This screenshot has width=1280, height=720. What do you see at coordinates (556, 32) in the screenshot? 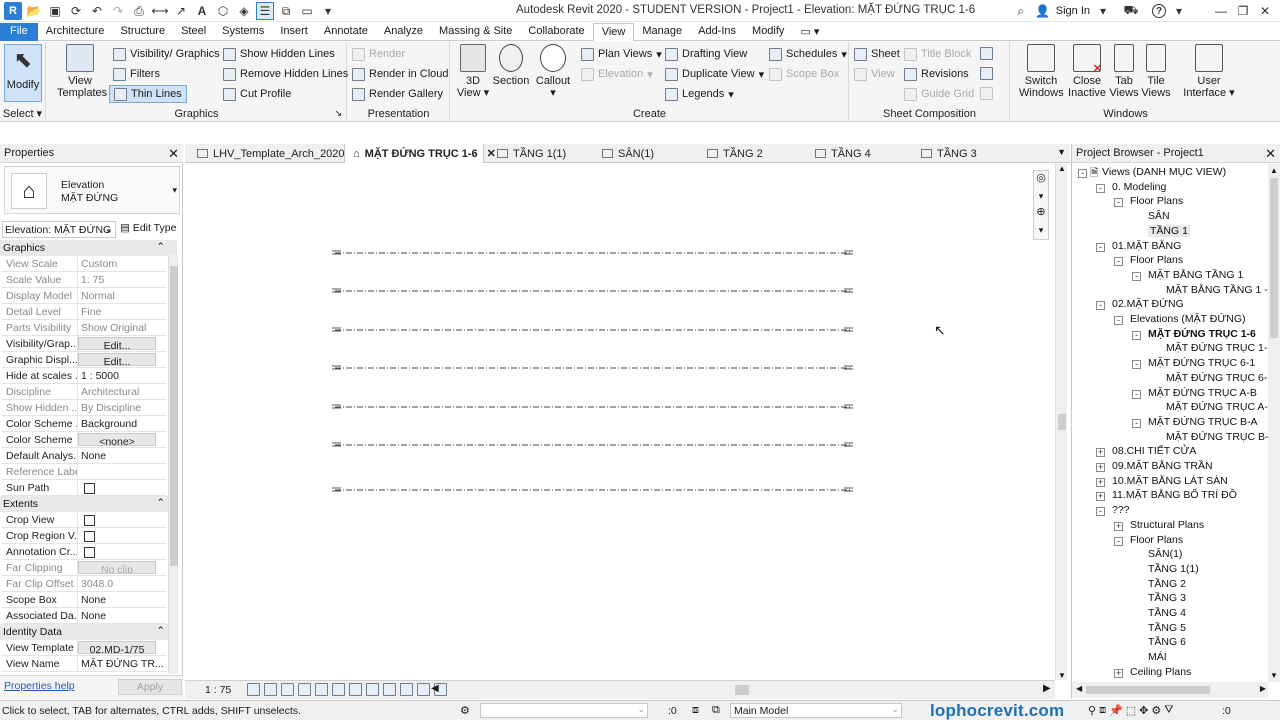
I see `ribbon-tab-collaborate: Collaborate` at bounding box center [556, 32].